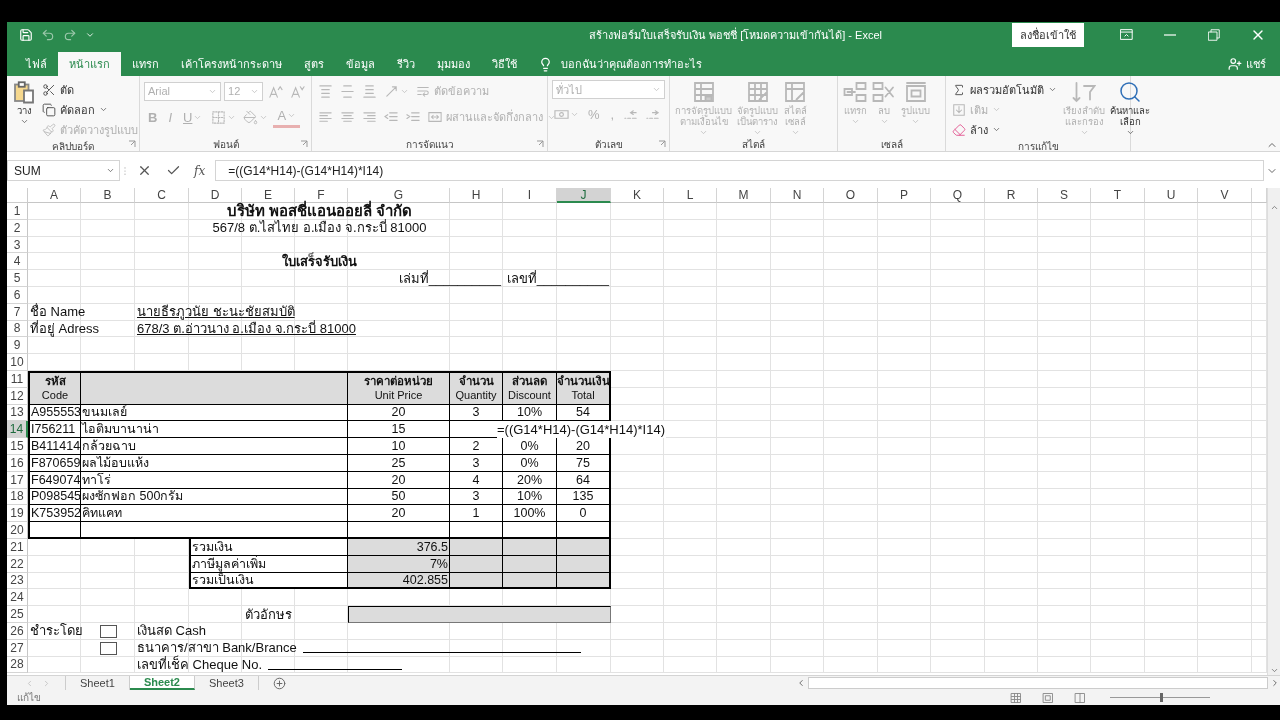 The width and height of the screenshot is (1280, 720). Describe the element at coordinates (215, 195) in the screenshot. I see `column-header: D` at that location.